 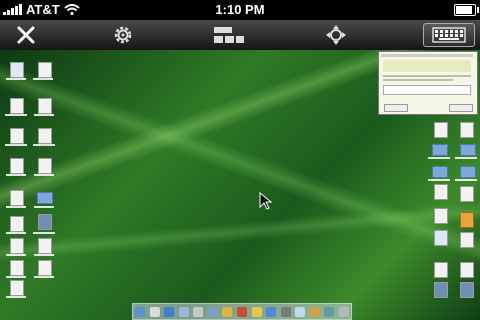 I want to click on widget-button-right, so click(x=461, y=108).